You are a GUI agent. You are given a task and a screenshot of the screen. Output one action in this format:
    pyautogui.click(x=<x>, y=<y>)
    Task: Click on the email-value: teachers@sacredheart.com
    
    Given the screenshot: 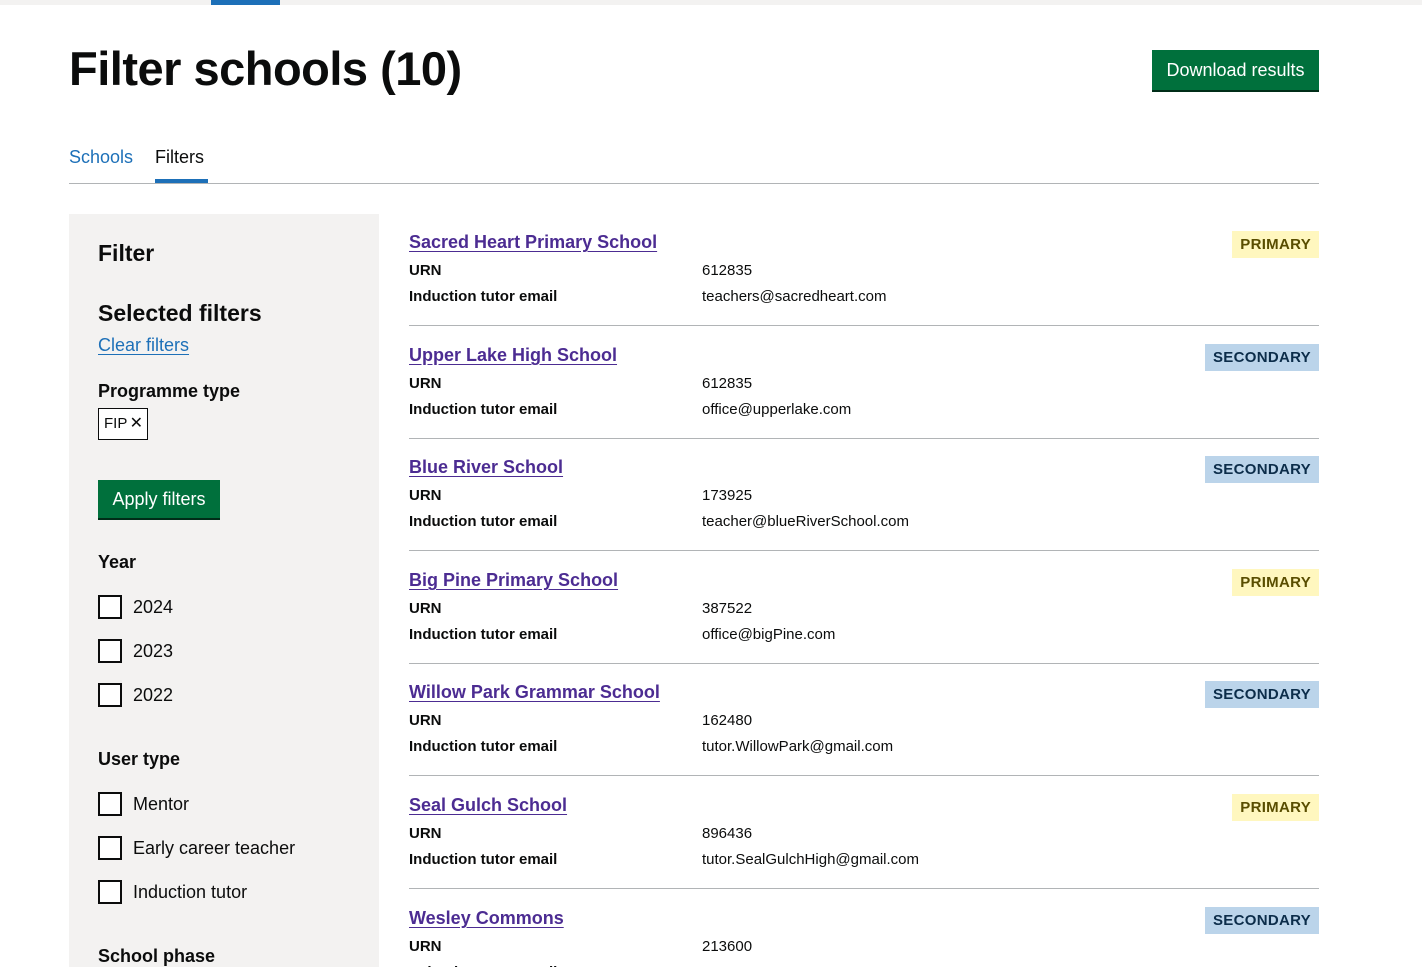 What is the action you would take?
    pyautogui.click(x=794, y=296)
    